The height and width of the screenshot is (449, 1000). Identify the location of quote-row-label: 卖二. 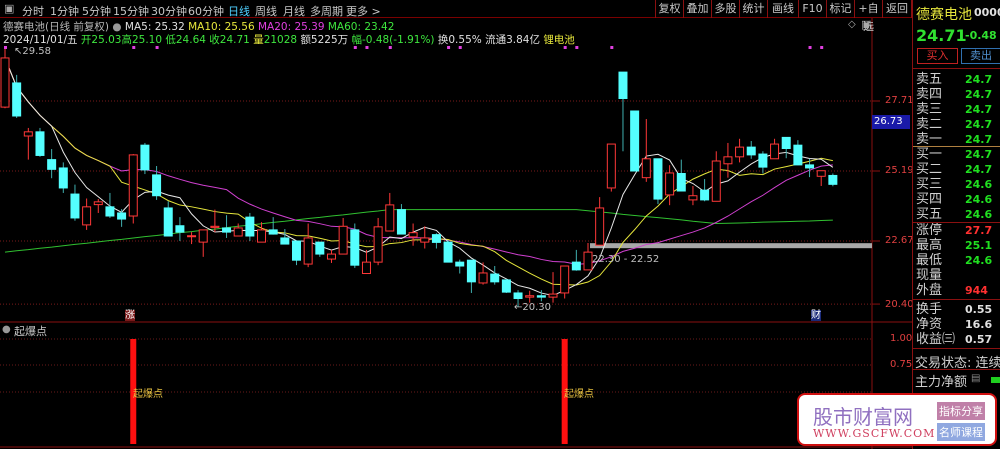
(929, 124).